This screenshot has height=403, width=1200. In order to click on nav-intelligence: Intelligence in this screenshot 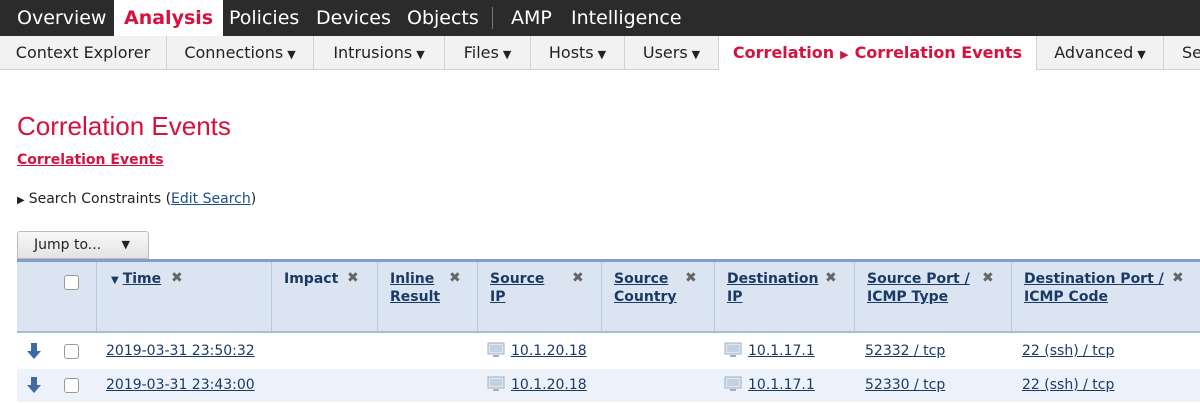, I will do `click(626, 18)`.